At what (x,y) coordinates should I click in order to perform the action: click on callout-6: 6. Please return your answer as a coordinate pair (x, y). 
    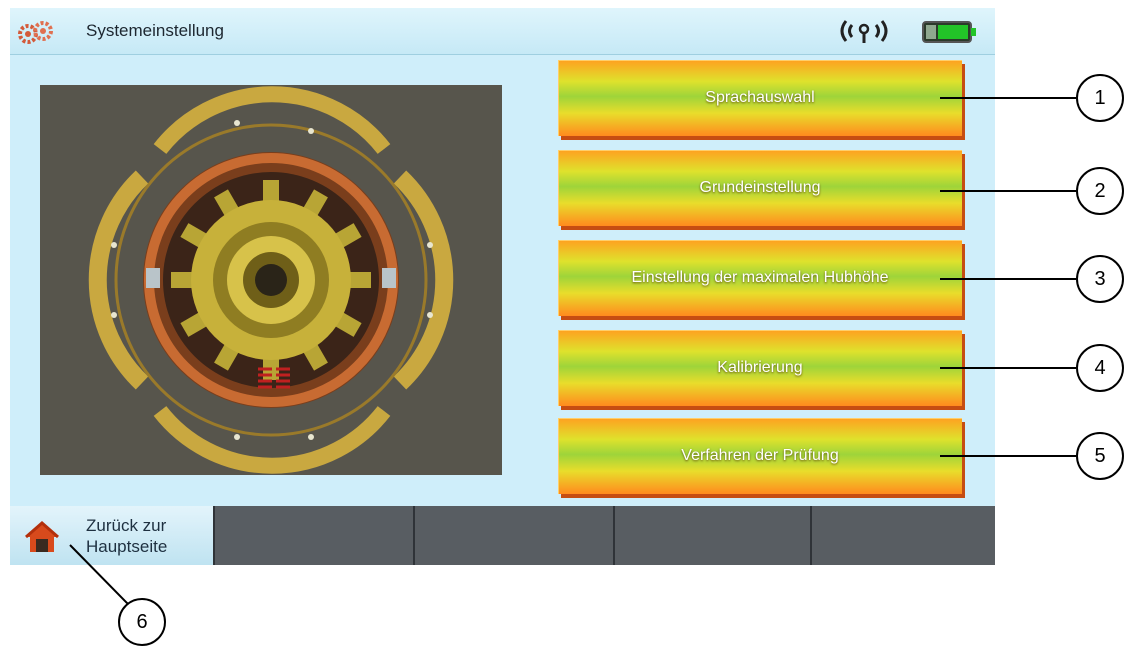
    Looking at the image, I should click on (142, 622).